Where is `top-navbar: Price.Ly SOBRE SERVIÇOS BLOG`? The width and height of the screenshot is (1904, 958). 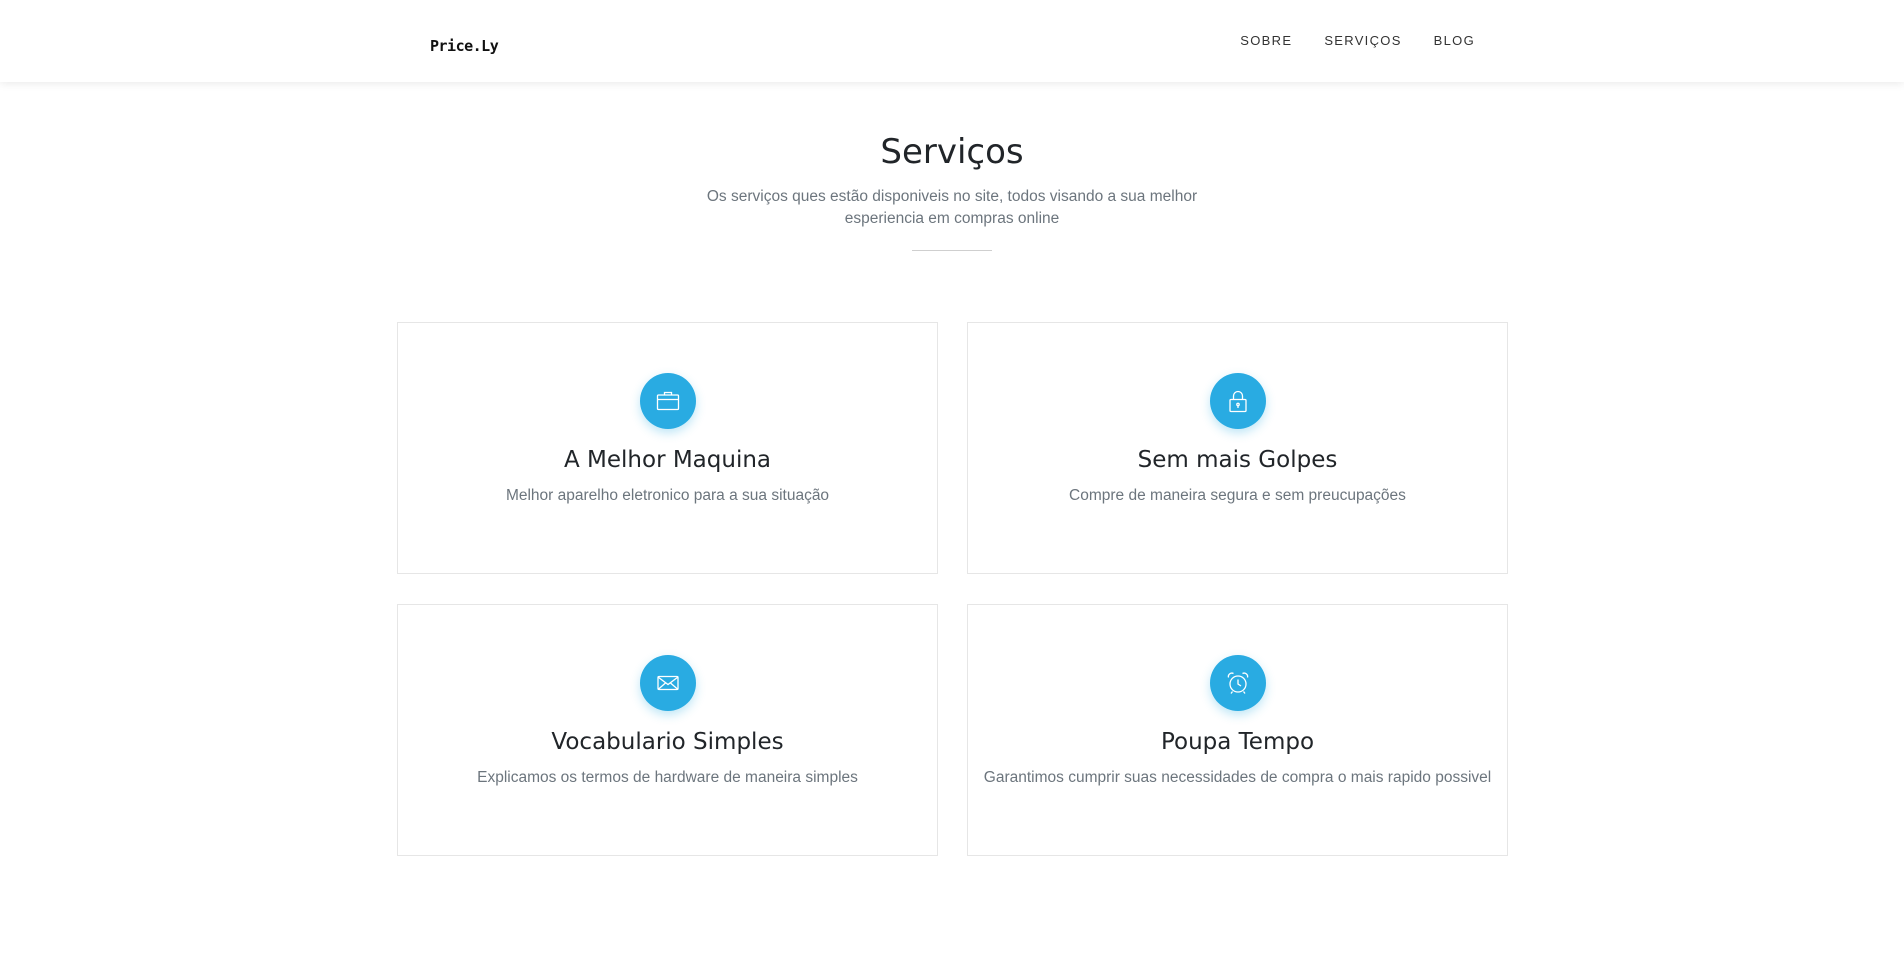
top-navbar: Price.Ly SOBRE SERVIÇOS BLOG is located at coordinates (952, 41).